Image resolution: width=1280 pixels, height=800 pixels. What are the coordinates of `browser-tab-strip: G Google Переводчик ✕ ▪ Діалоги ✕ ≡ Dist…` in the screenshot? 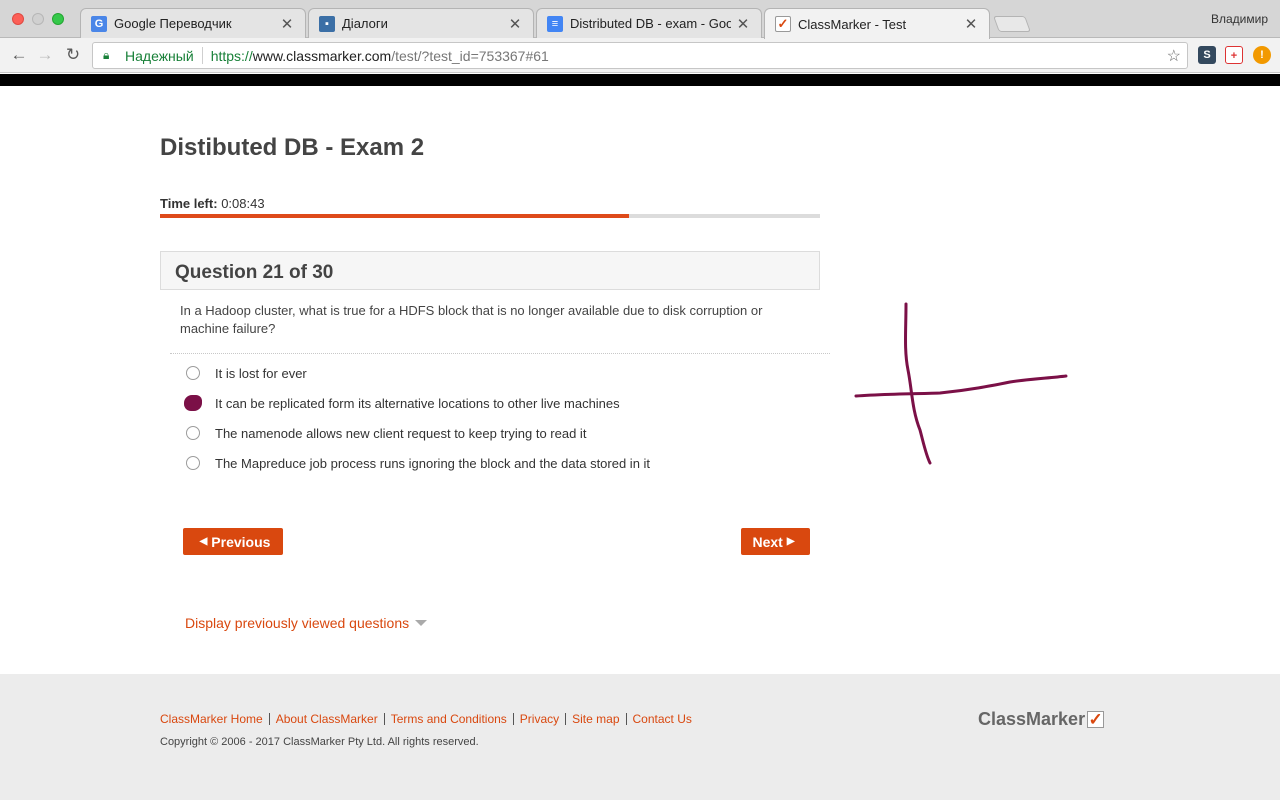 It's located at (640, 19).